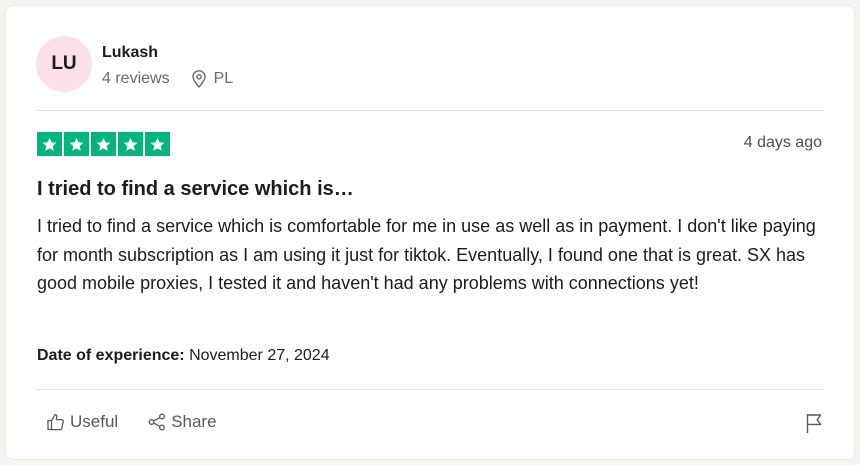  I want to click on share-button: Share, so click(182, 422).